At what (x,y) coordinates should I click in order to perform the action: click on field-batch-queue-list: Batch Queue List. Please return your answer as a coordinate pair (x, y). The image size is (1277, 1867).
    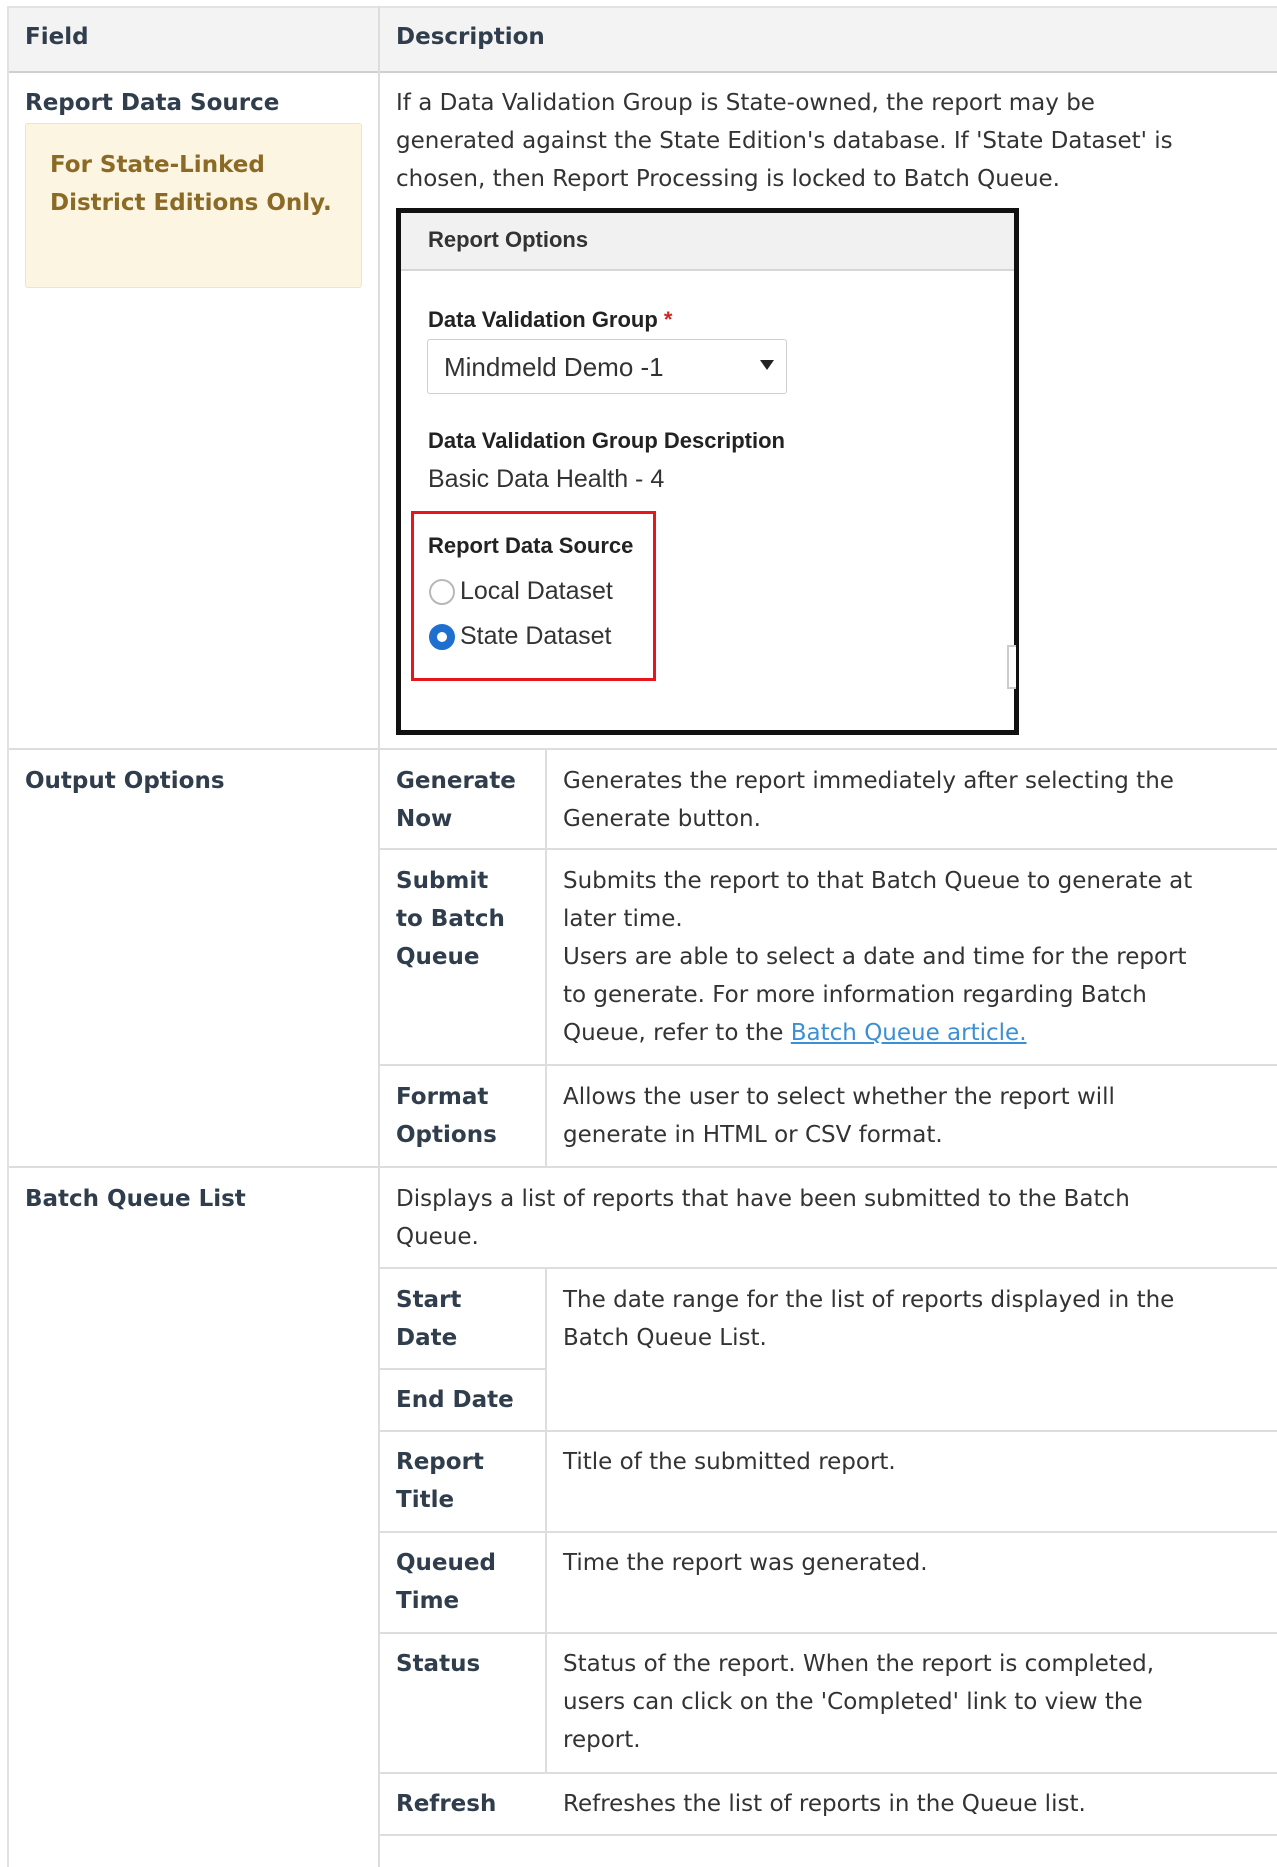
    Looking at the image, I should click on (135, 1199).